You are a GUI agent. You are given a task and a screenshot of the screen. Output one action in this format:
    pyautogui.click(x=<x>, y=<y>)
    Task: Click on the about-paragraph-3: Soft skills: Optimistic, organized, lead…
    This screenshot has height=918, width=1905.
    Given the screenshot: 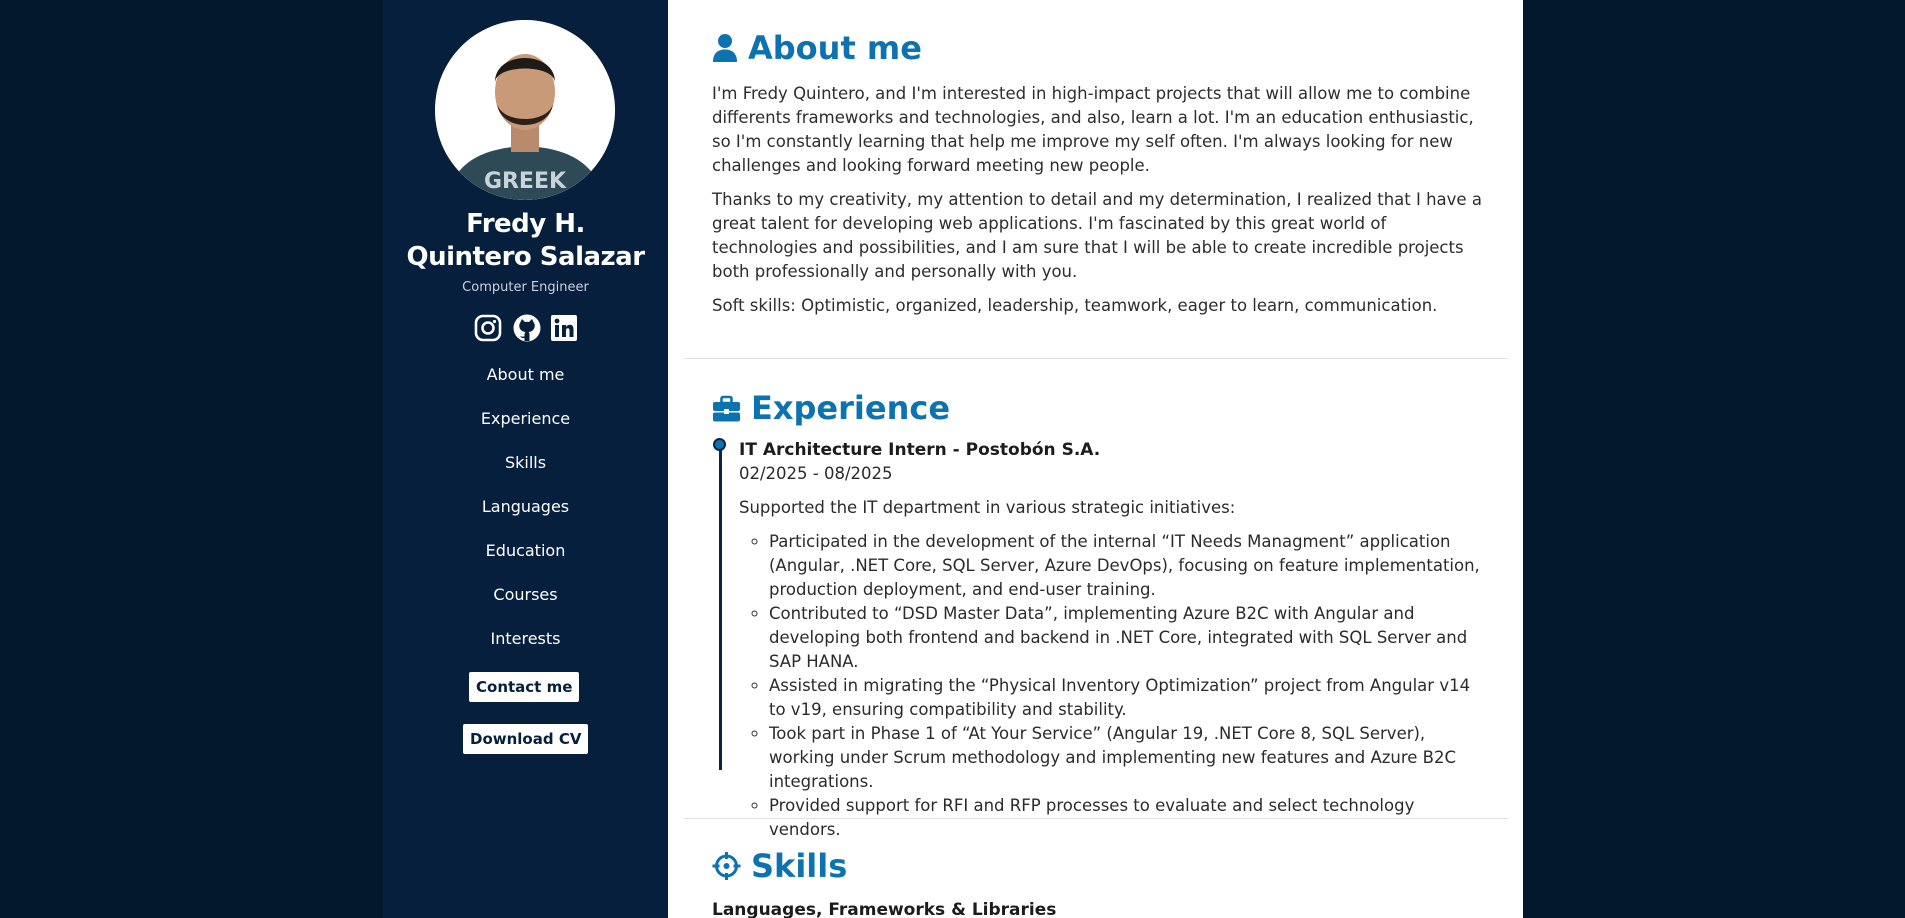 What is the action you would take?
    pyautogui.click(x=1075, y=305)
    